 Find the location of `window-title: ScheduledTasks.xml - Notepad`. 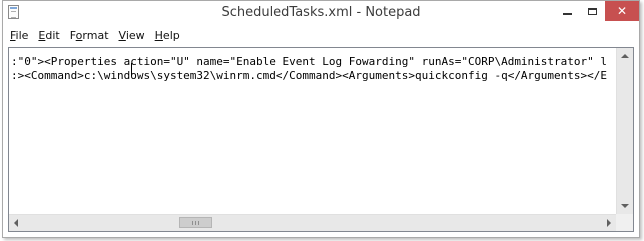

window-title: ScheduledTasks.xml - Notepad is located at coordinates (321, 12).